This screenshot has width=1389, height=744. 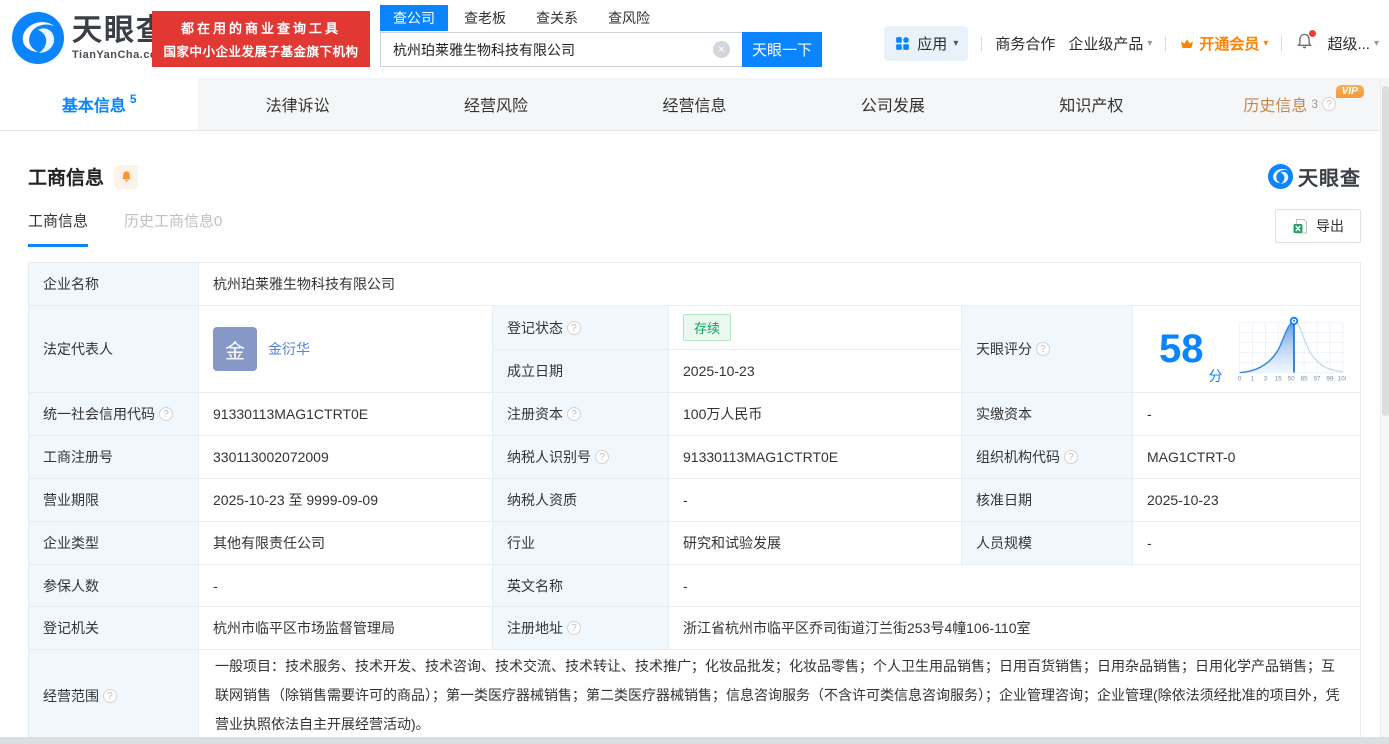 I want to click on tab-development-label: 公司发展, so click(x=892, y=106).